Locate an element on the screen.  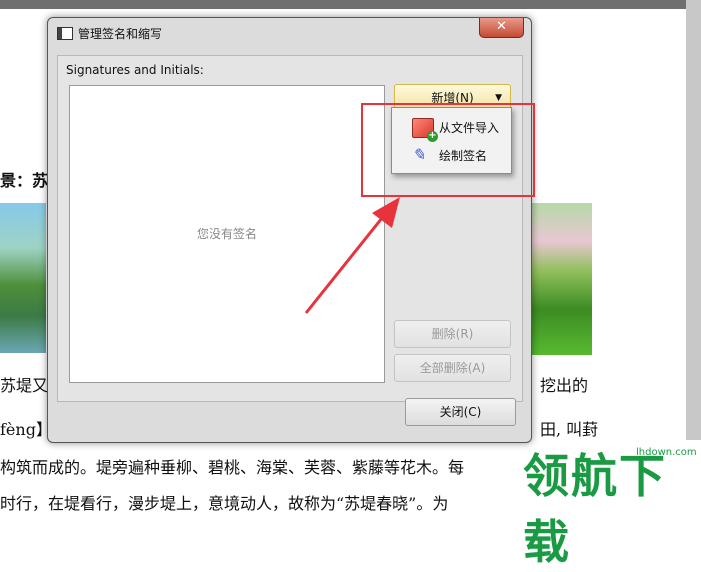
annotation-arrow-icon is located at coordinates (352, 255).